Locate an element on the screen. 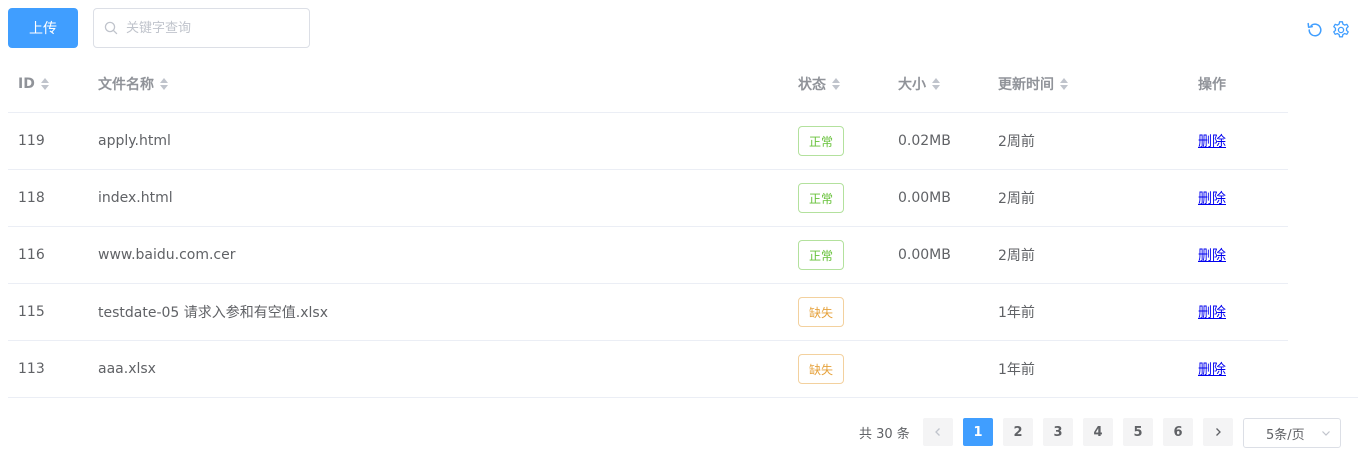 This screenshot has width=1364, height=472. cell-file-name: www.baidu.com.cer is located at coordinates (167, 255).